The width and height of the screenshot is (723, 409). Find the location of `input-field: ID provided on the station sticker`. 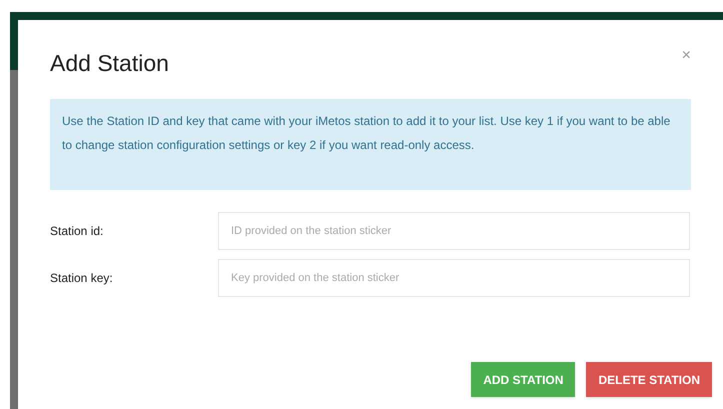

input-field: ID provided on the station sticker is located at coordinates (454, 231).